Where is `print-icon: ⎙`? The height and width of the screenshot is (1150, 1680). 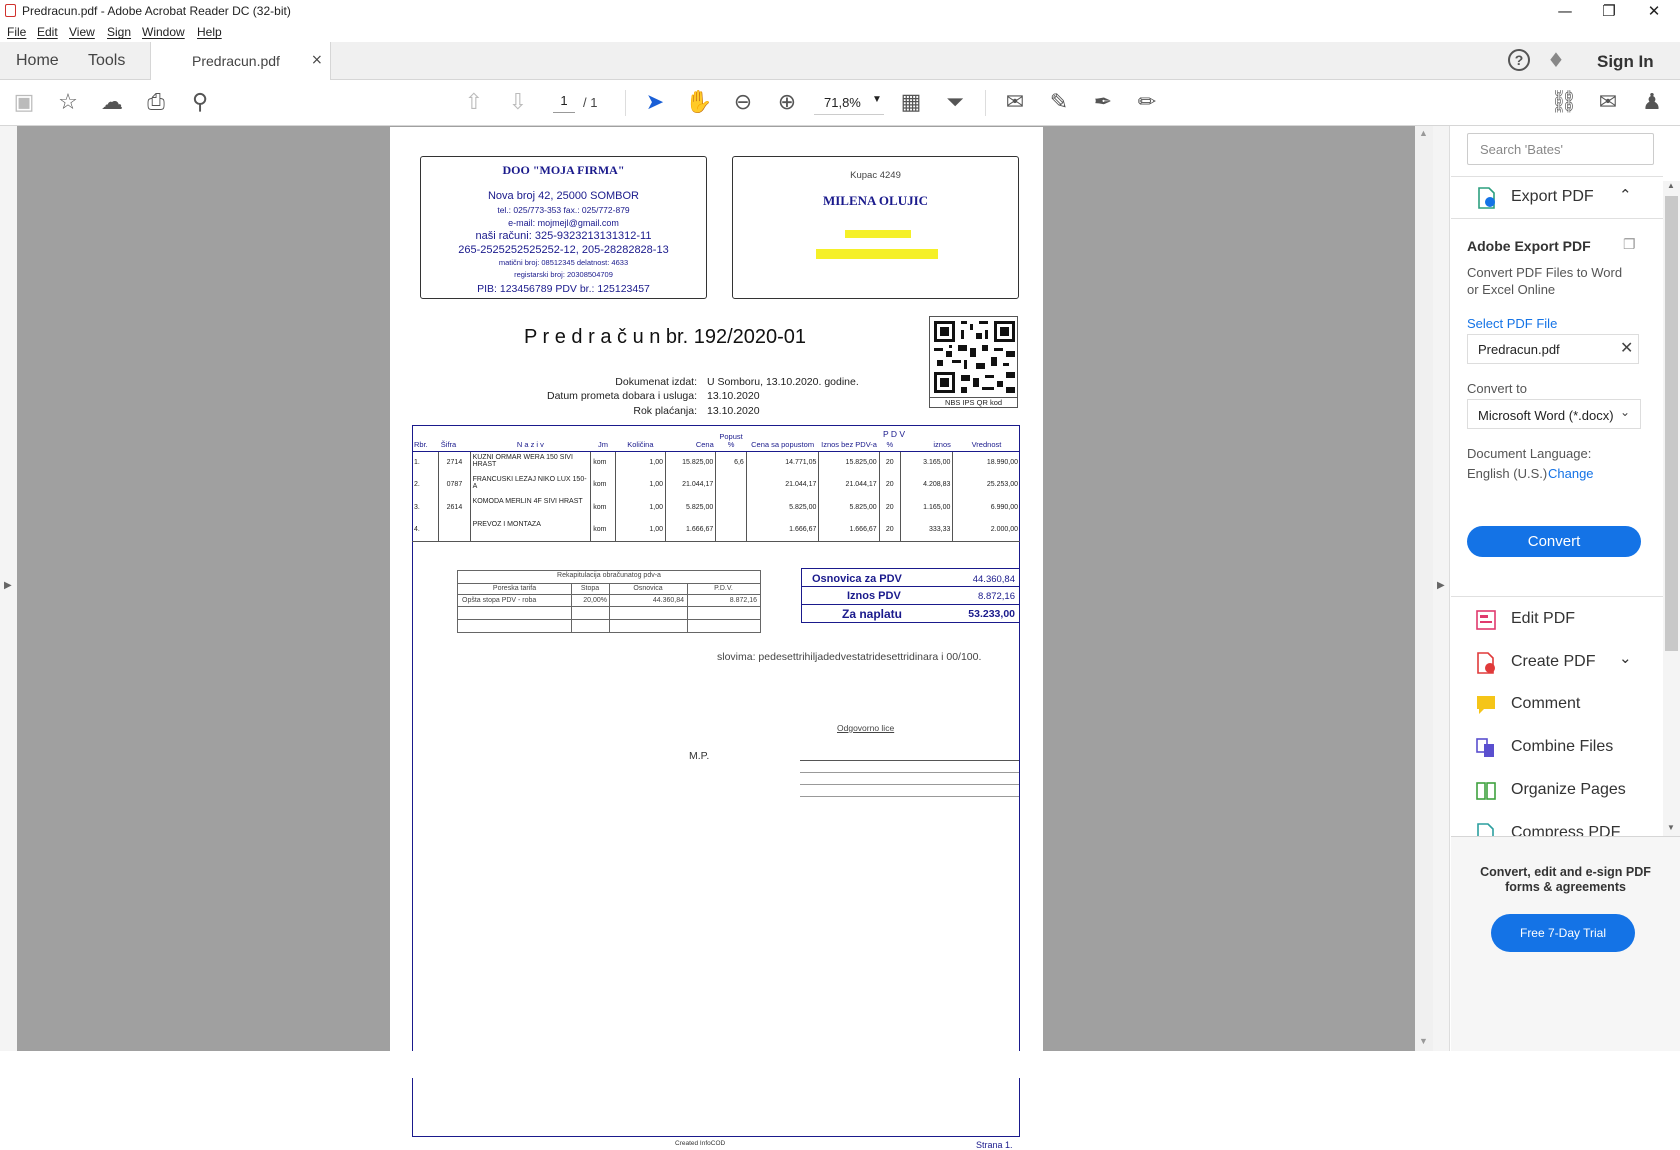 print-icon: ⎙ is located at coordinates (156, 103).